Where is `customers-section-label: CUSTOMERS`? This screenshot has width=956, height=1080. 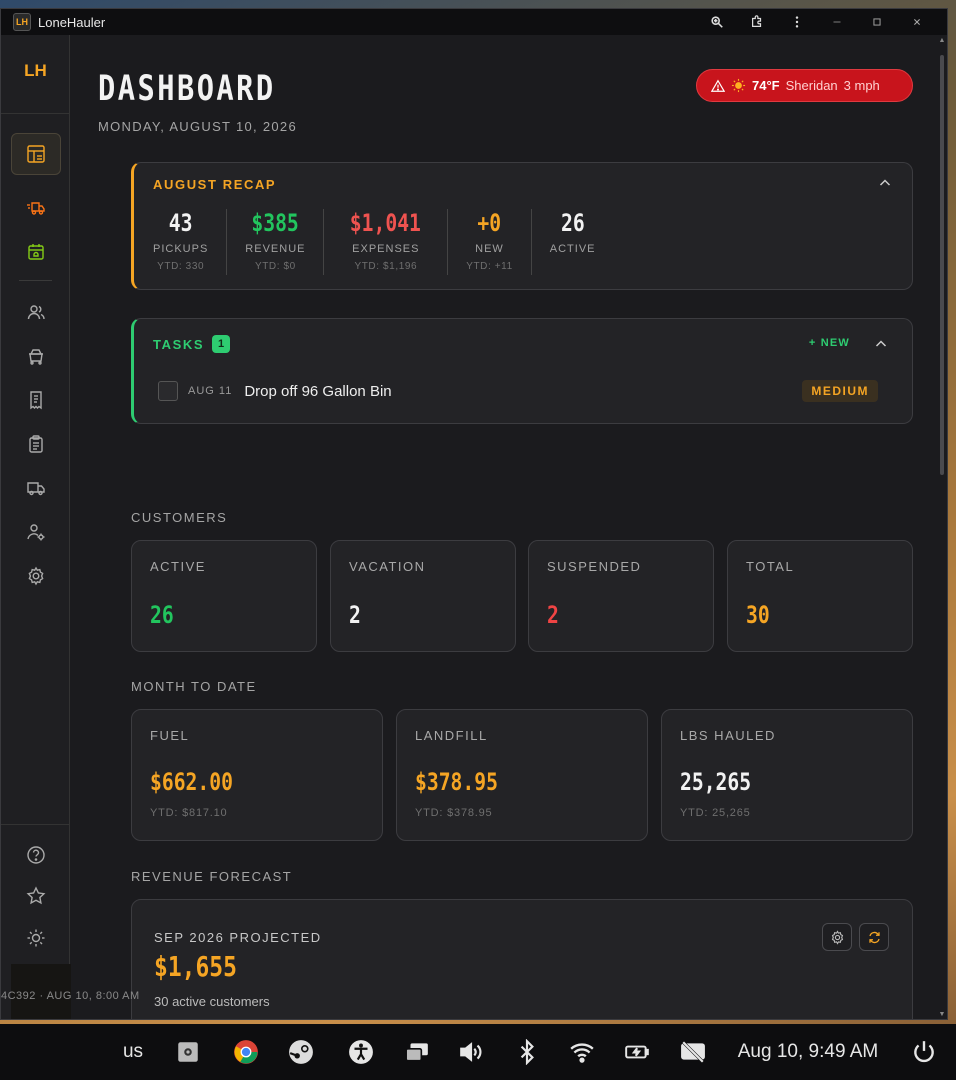
customers-section-label: CUSTOMERS is located at coordinates (179, 517).